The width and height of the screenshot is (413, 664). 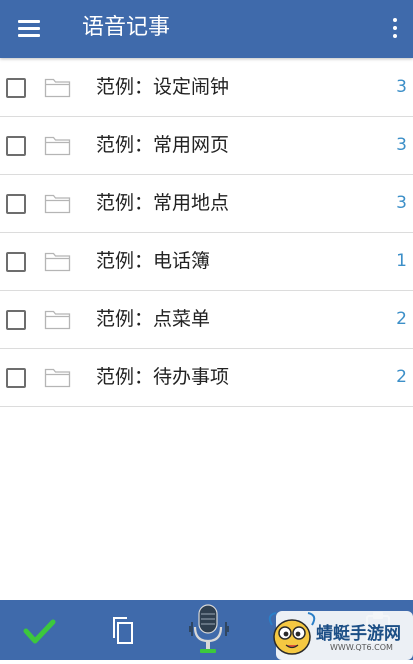 What do you see at coordinates (395, 20) in the screenshot?
I see `more-vert-icon` at bounding box center [395, 20].